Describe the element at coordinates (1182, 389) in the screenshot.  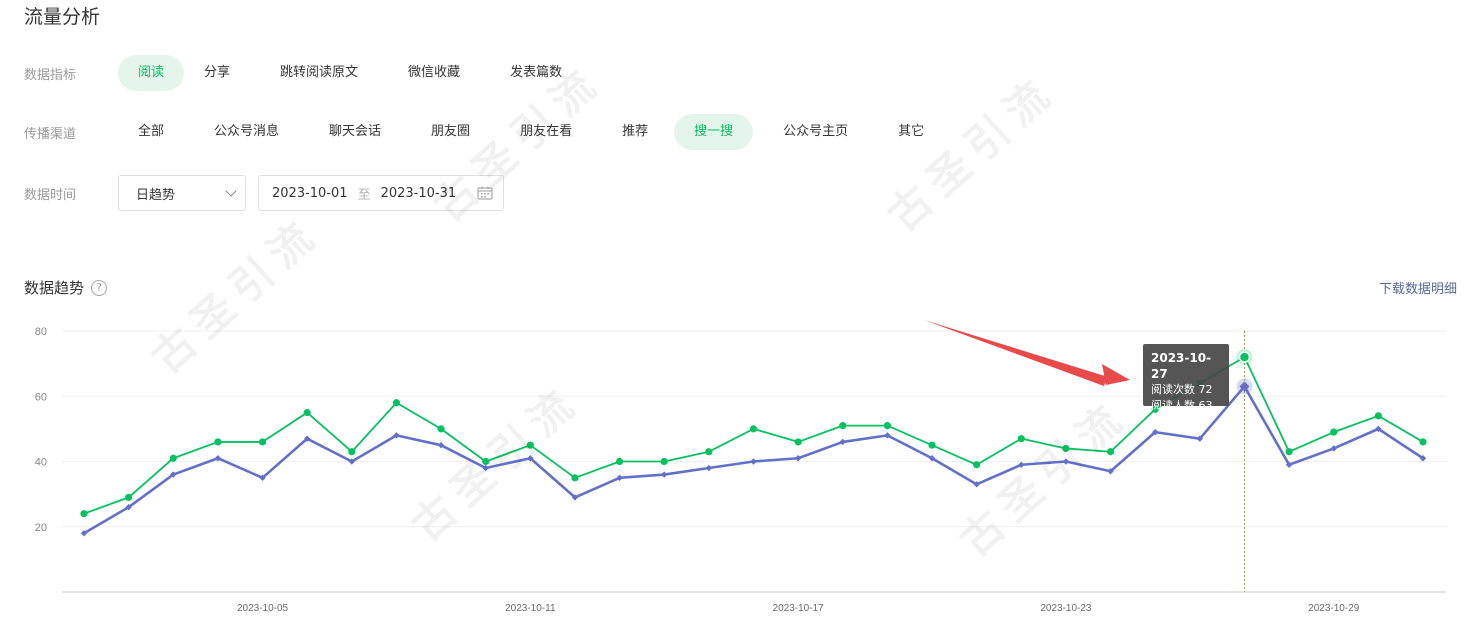
I see `tooltip-reads: 阅读次数 72` at that location.